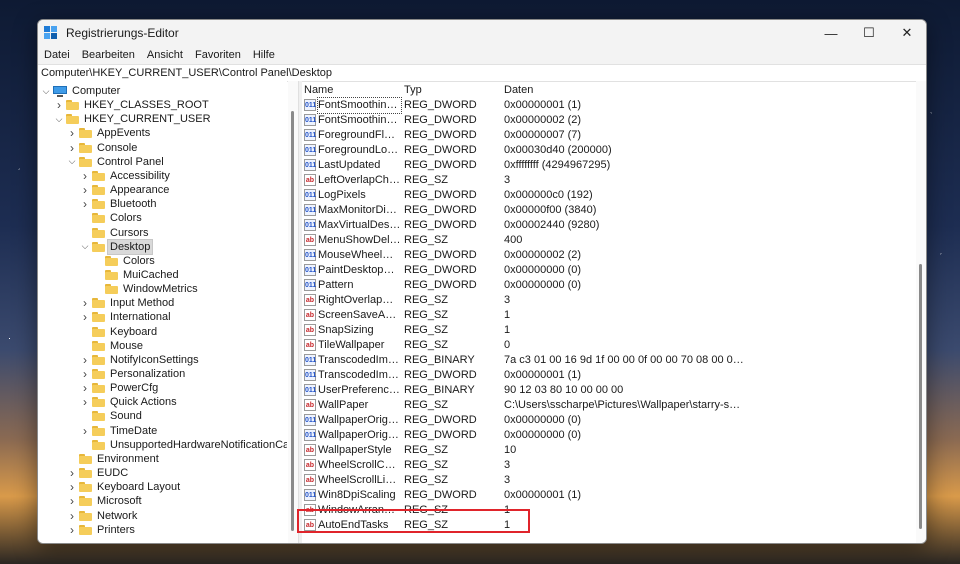 The image size is (960, 564). I want to click on column-header-data: Daten, so click(624, 90).